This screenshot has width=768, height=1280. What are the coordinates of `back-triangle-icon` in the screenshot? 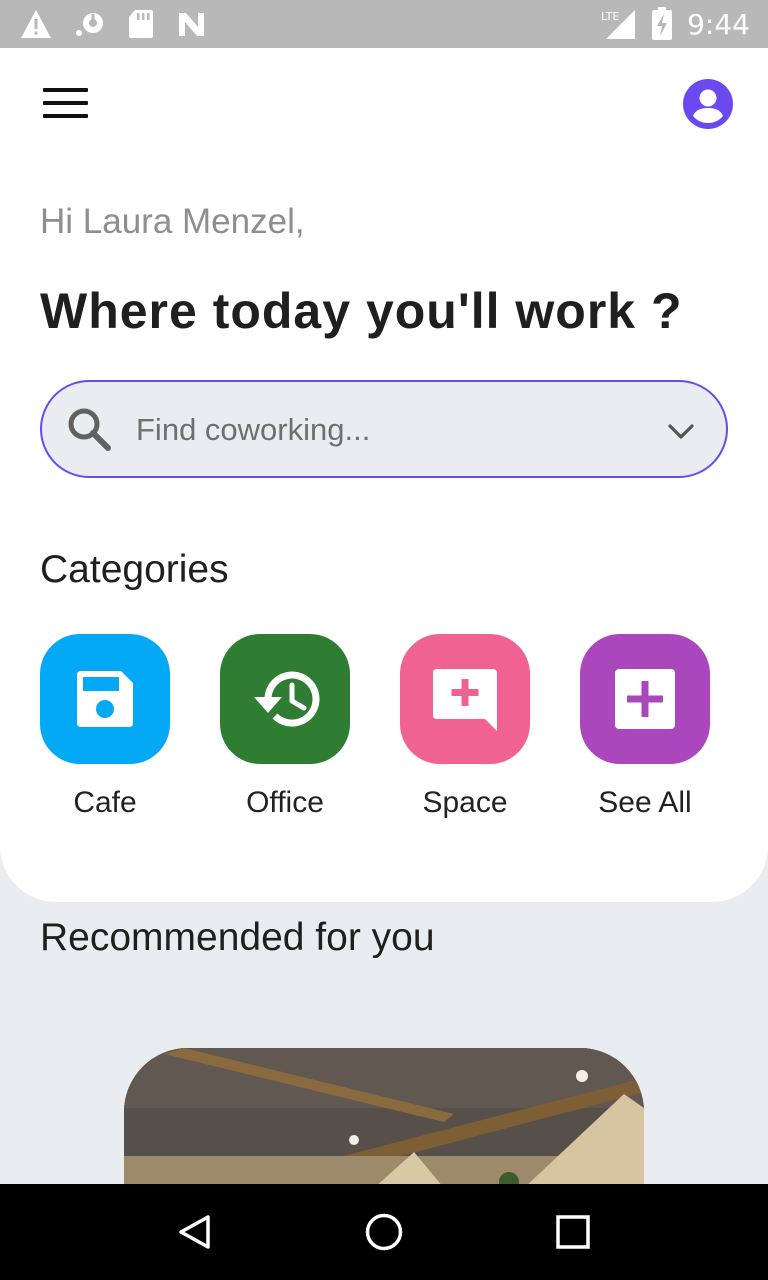 It's located at (194, 1232).